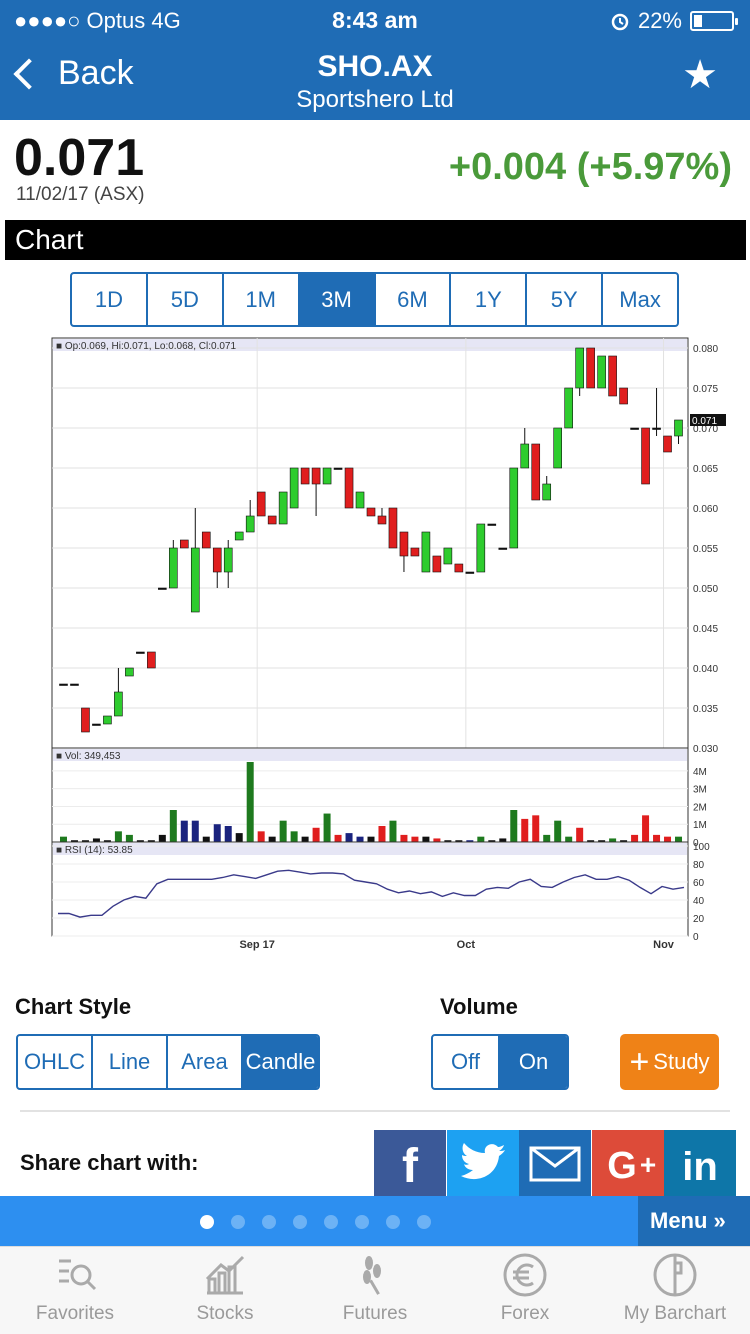 The image size is (750, 1334). Describe the element at coordinates (205, 1062) in the screenshot. I see `chart-style-area: Area` at that location.